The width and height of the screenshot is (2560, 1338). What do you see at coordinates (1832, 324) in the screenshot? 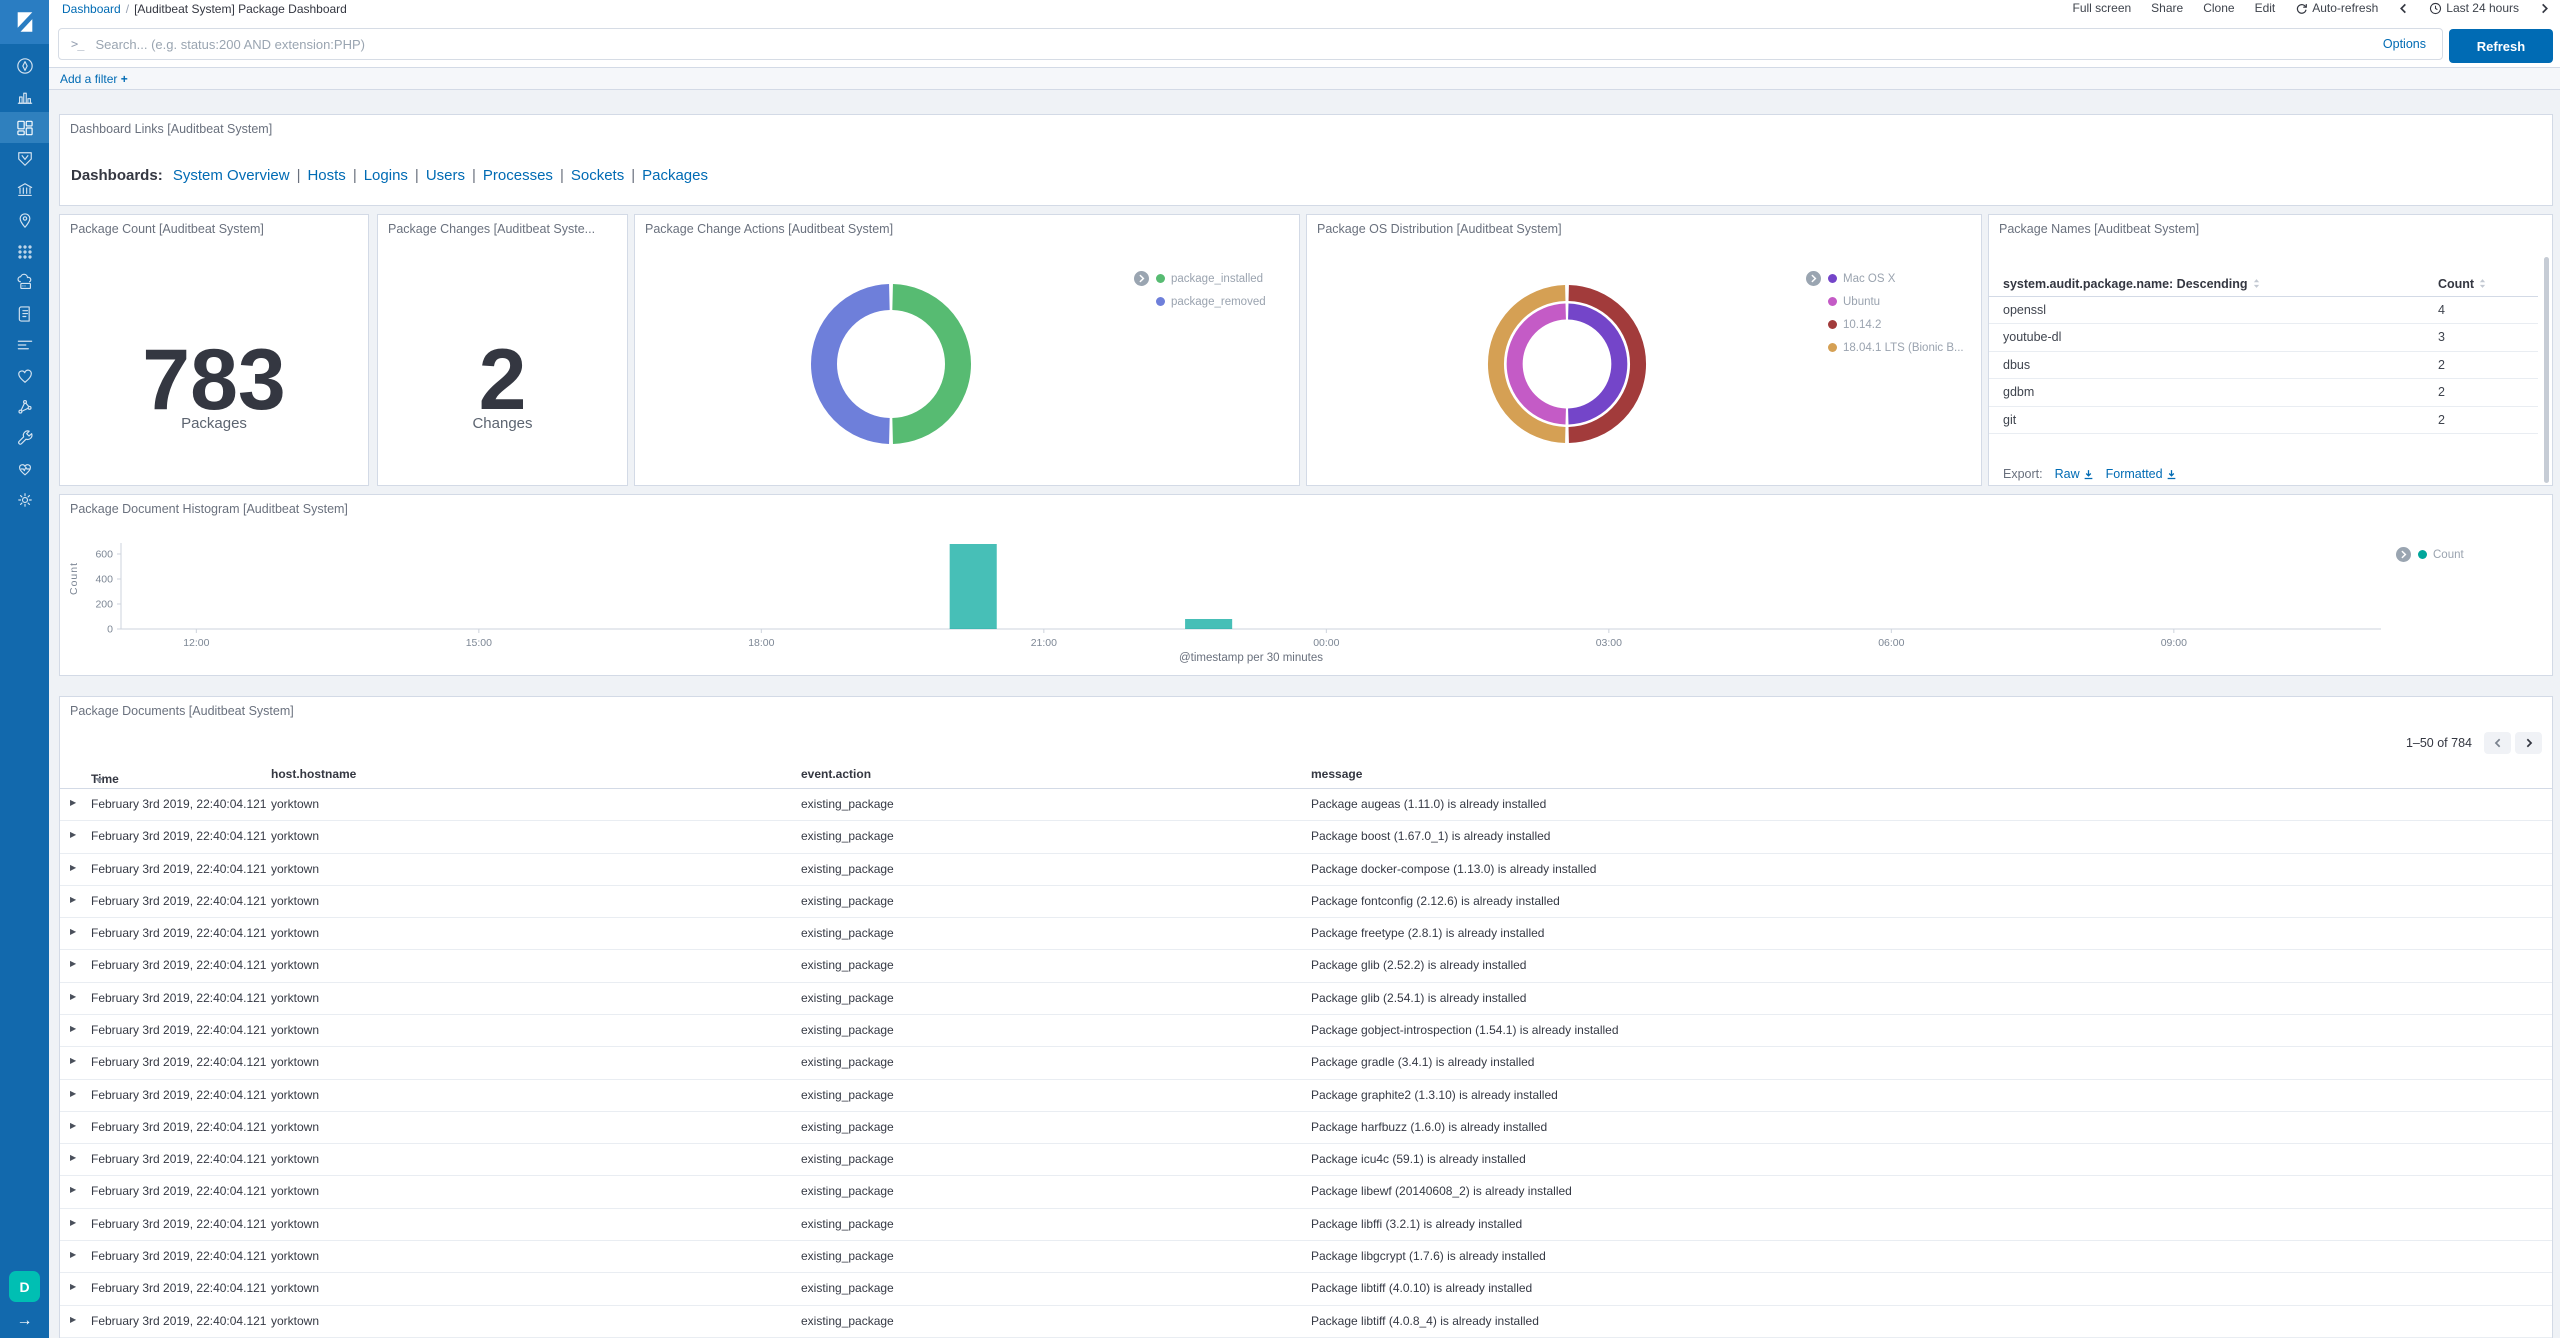
I see `legend-dot` at bounding box center [1832, 324].